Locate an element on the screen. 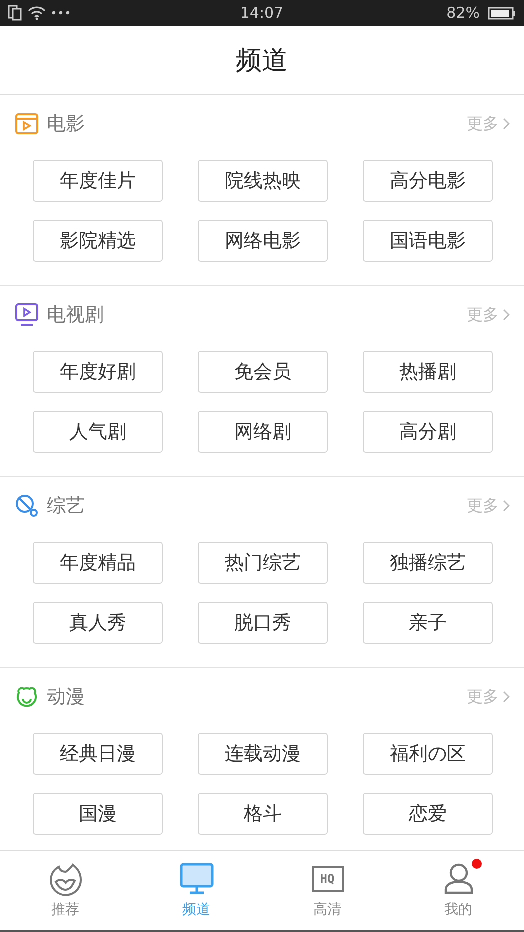  nav-tab: 我的 is located at coordinates (458, 890).